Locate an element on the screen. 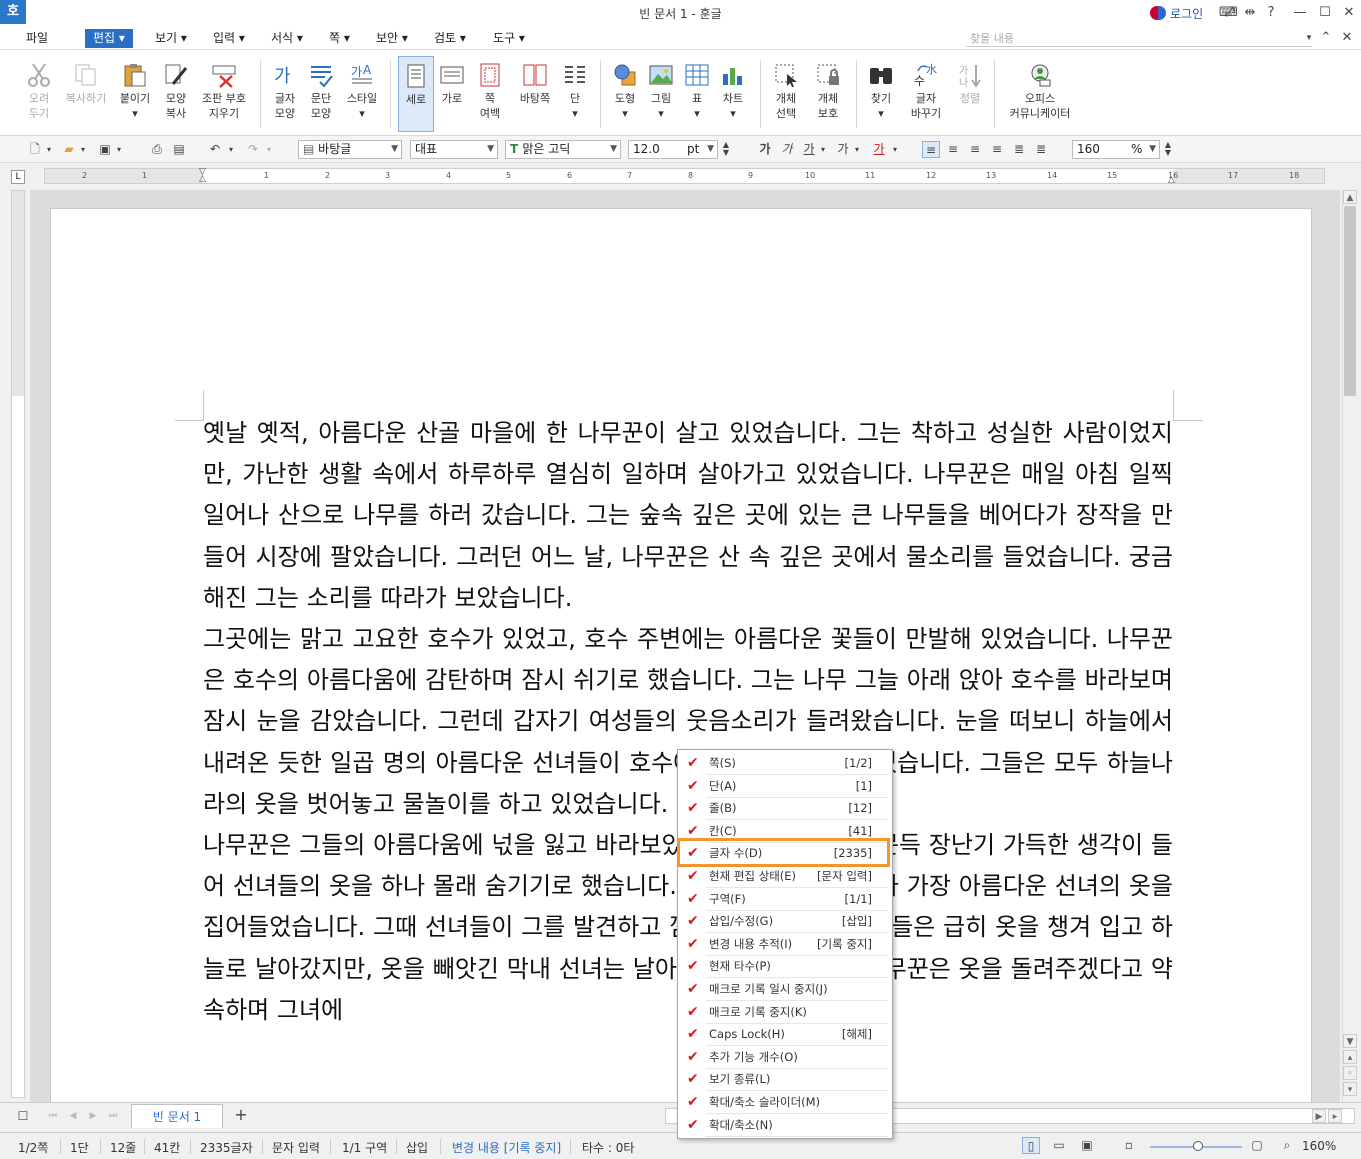 The width and height of the screenshot is (1361, 1159). status-insert: 삽입 is located at coordinates (417, 1147).